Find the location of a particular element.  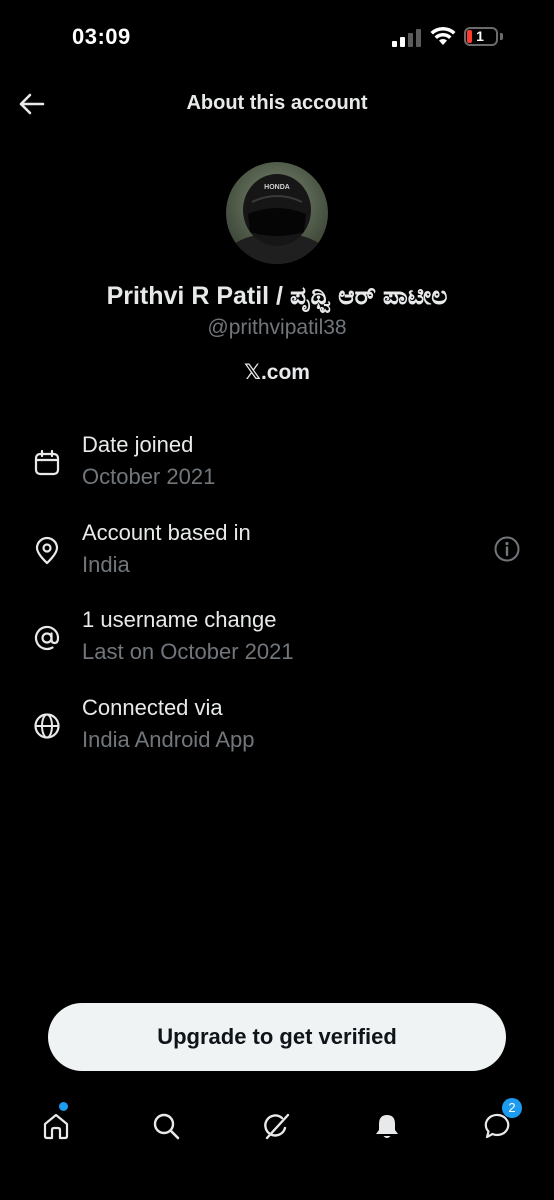

info-row-date-joined: Date joined October 2021 is located at coordinates (277, 467).